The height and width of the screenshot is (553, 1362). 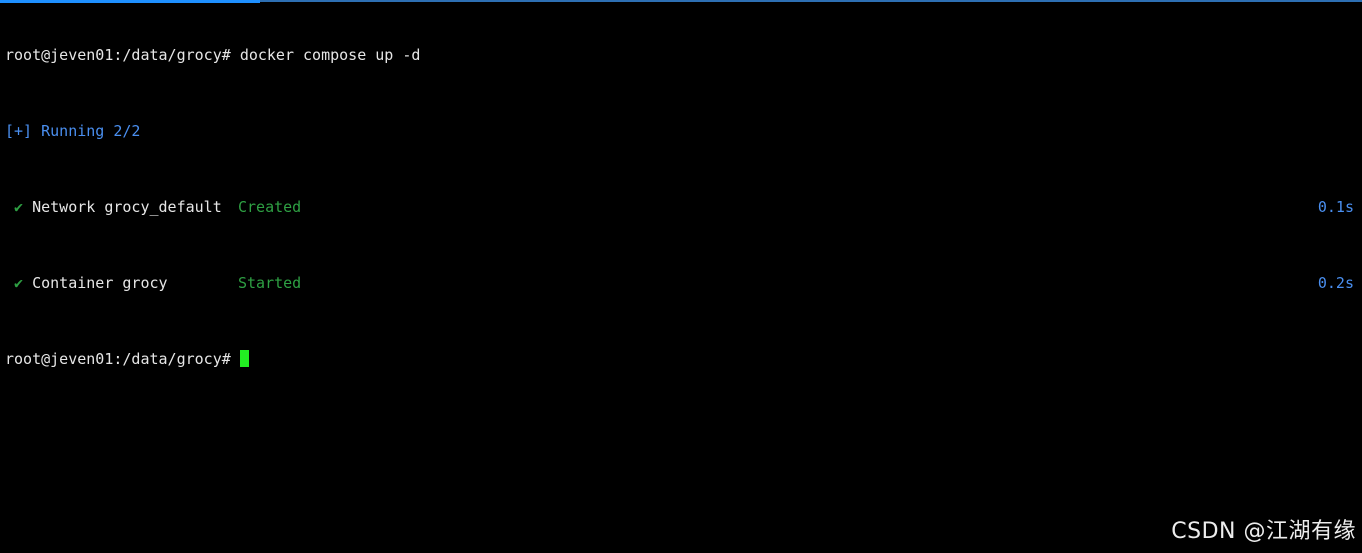 What do you see at coordinates (679, 359) in the screenshot?
I see `command-line-2: root@jeven01:/data/grocy#` at bounding box center [679, 359].